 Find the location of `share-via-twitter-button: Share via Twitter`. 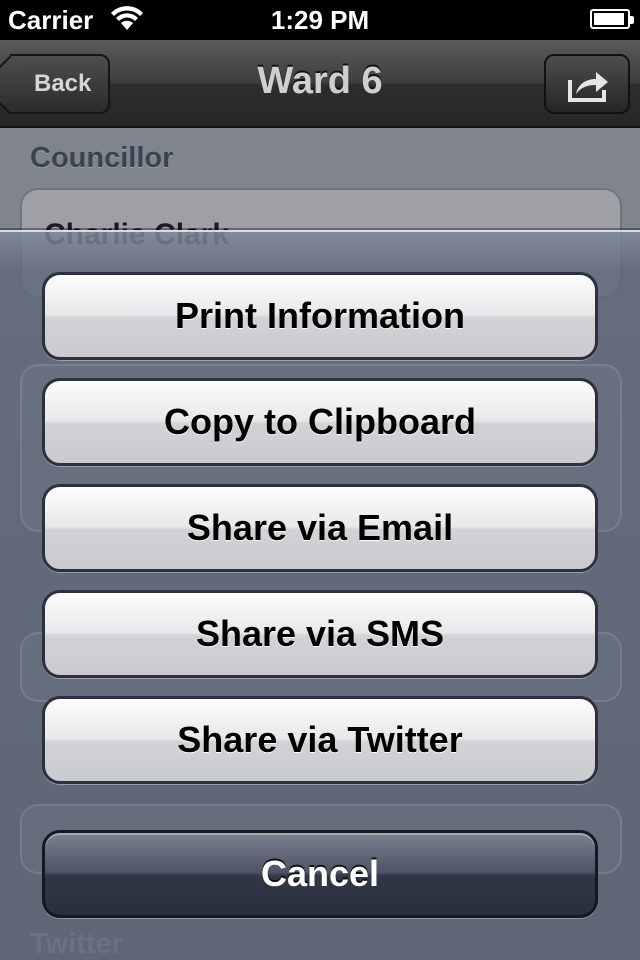

share-via-twitter-button: Share via Twitter is located at coordinates (320, 740).